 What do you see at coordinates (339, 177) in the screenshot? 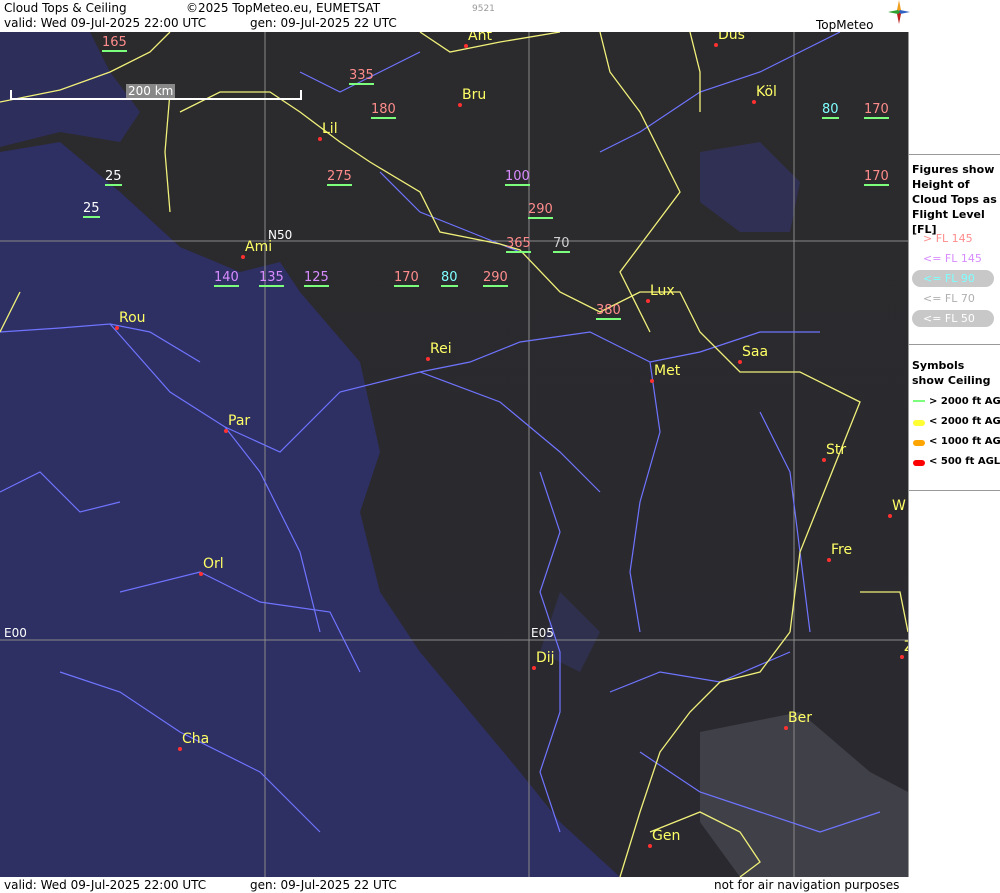
I see `cloud-top-label: 275` at bounding box center [339, 177].